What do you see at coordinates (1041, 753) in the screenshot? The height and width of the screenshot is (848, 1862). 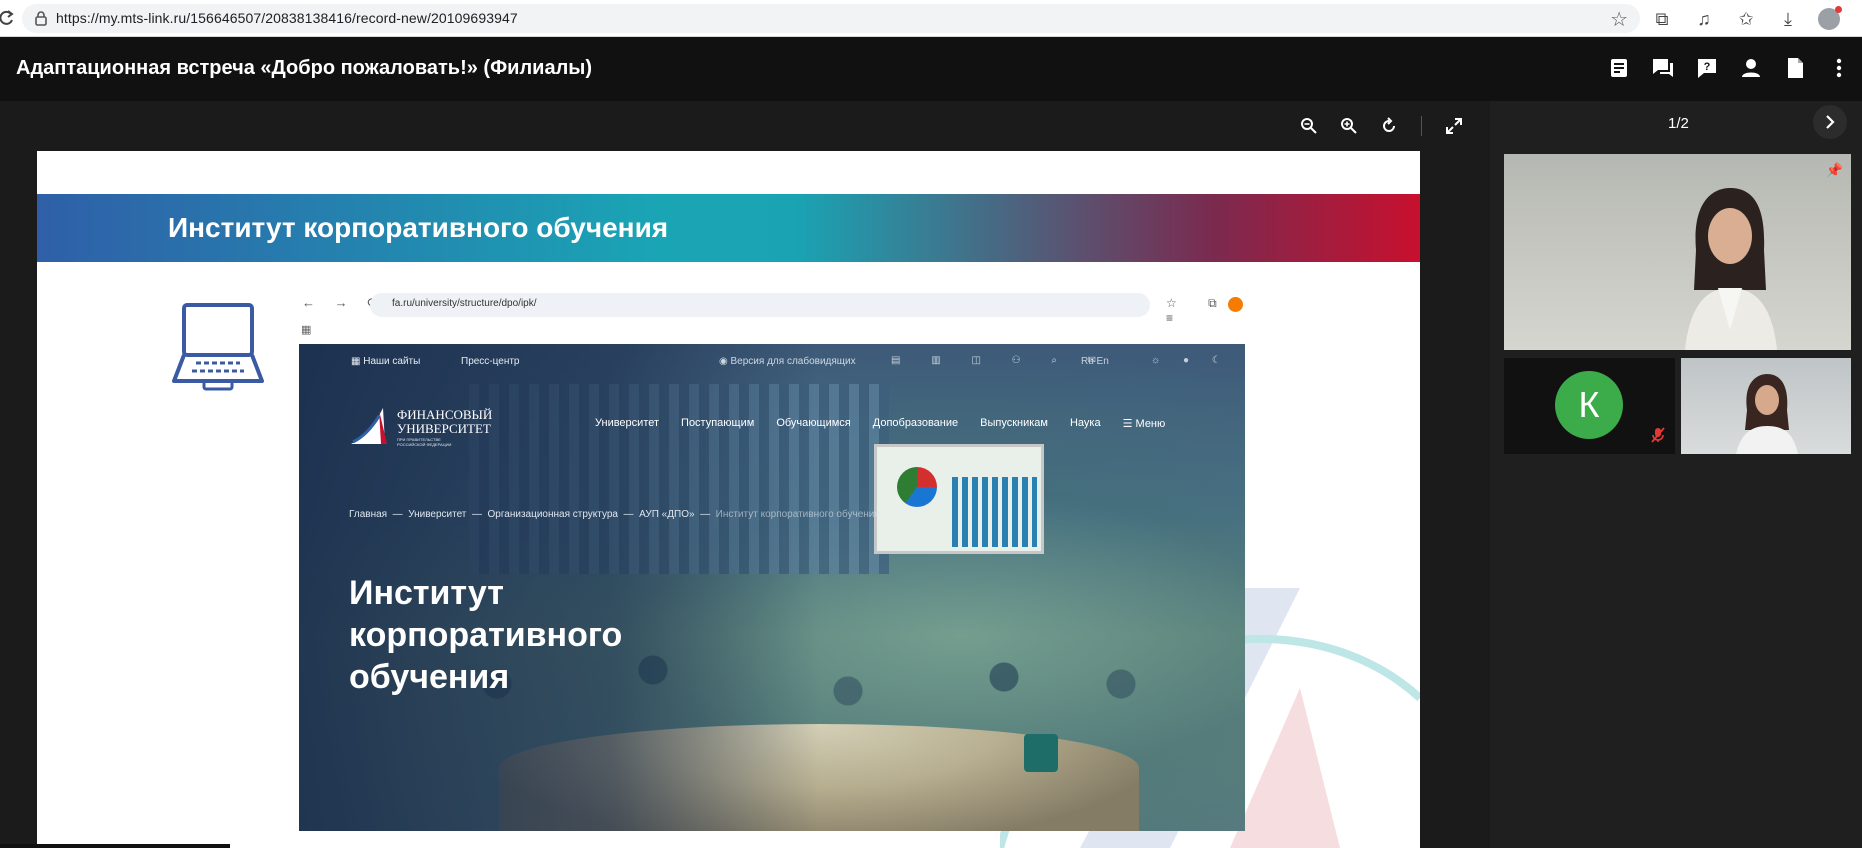 I see `briefcase-illustration` at bounding box center [1041, 753].